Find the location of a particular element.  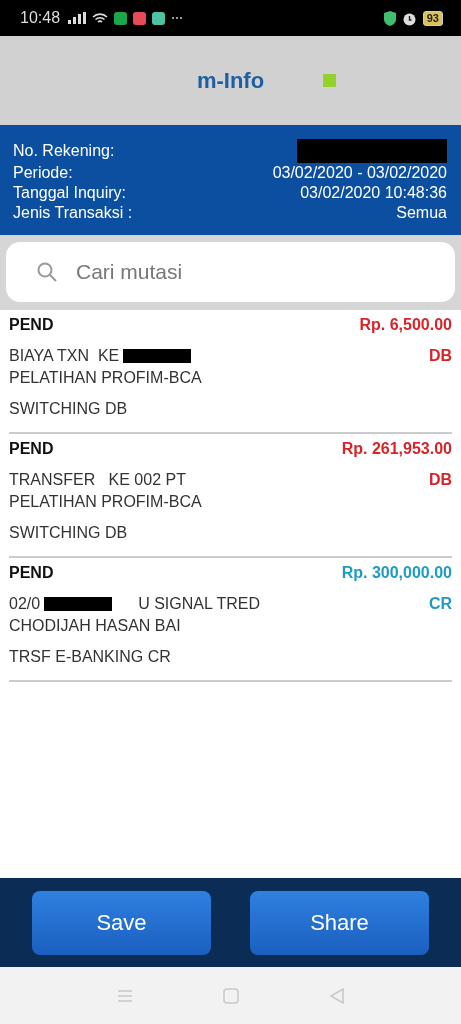

transaction-description: TRANSFER KE 002 PT is located at coordinates (97, 480).